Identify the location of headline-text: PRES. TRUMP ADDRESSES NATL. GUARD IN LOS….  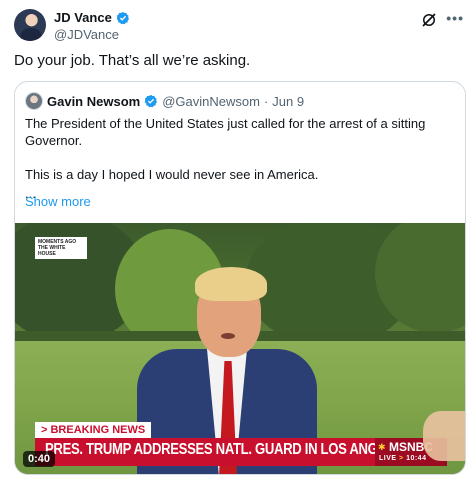
(228, 449).